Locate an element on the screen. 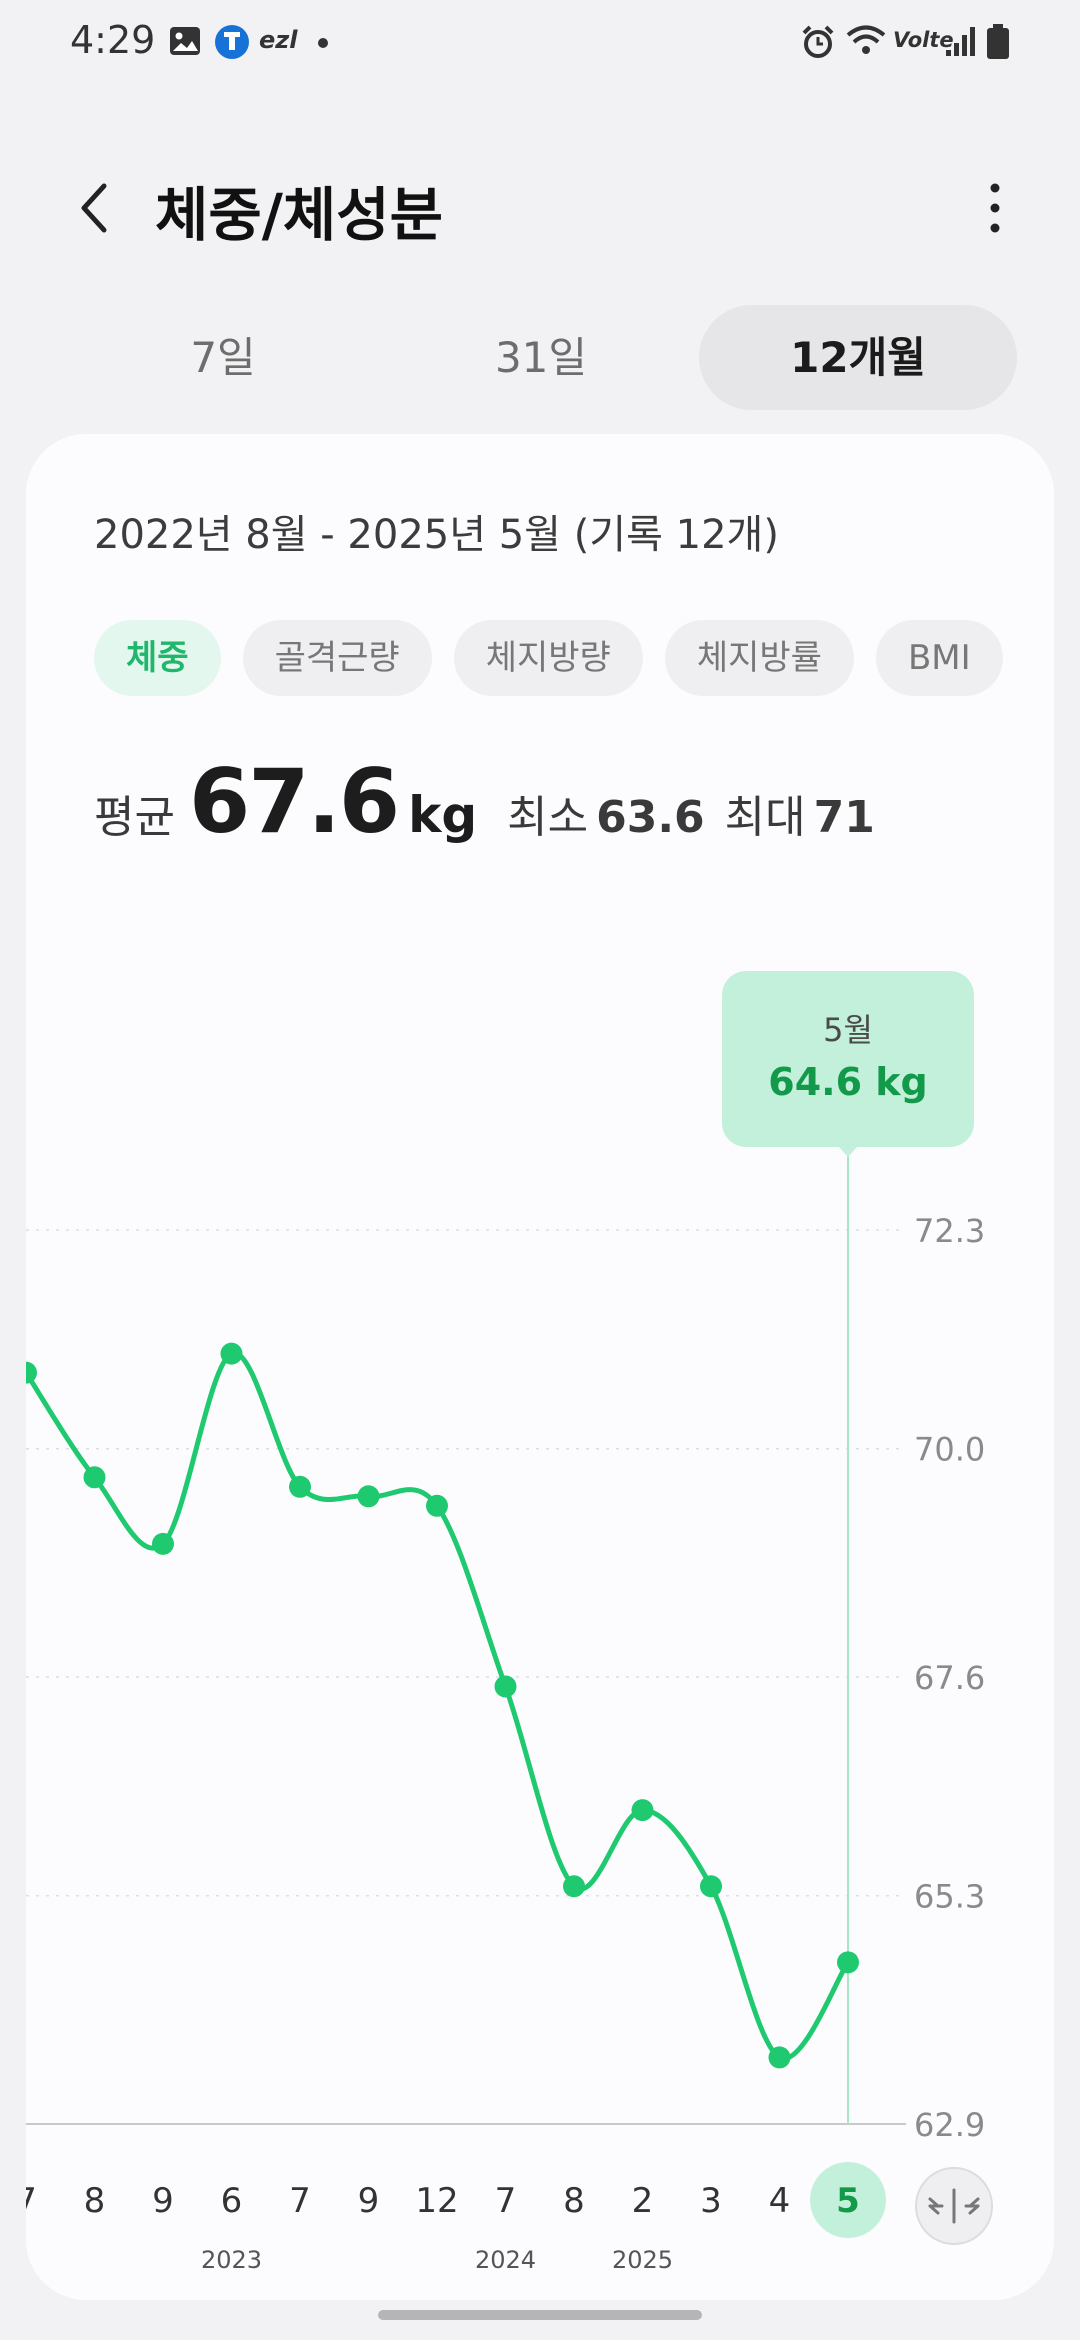 Image resolution: width=1080 pixels, height=2340 pixels. back-icon is located at coordinates (95, 208).